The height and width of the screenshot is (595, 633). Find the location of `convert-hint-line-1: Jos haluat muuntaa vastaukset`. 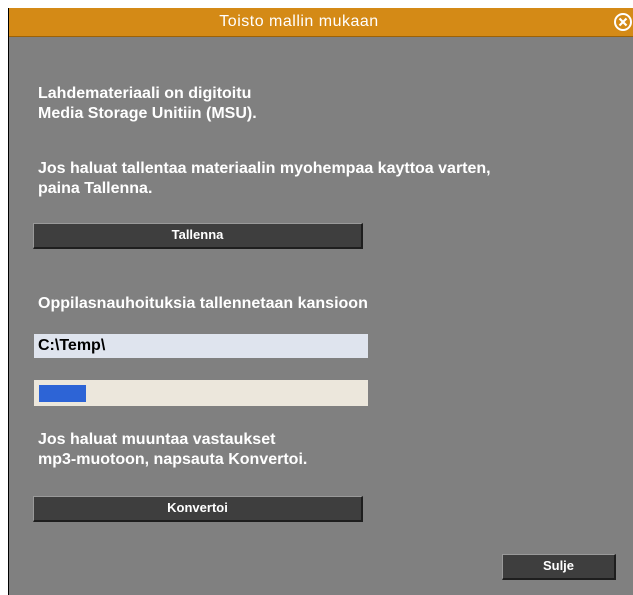

convert-hint-line-1: Jos haluat muuntaa vastaukset is located at coordinates (157, 439).